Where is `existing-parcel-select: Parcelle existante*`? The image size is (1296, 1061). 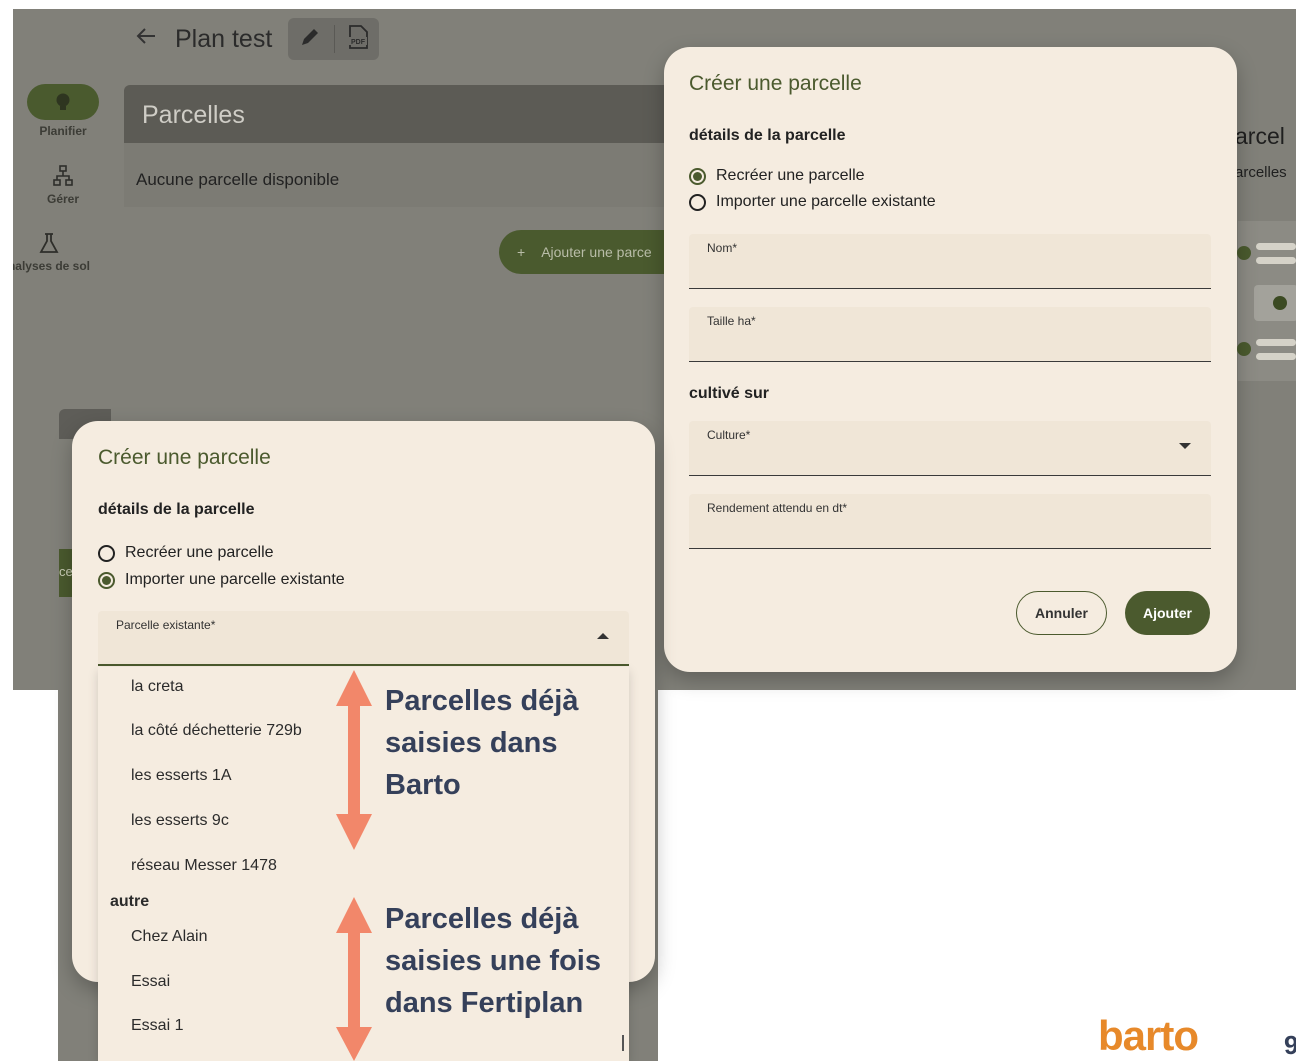 existing-parcel-select: Parcelle existante* is located at coordinates (363, 638).